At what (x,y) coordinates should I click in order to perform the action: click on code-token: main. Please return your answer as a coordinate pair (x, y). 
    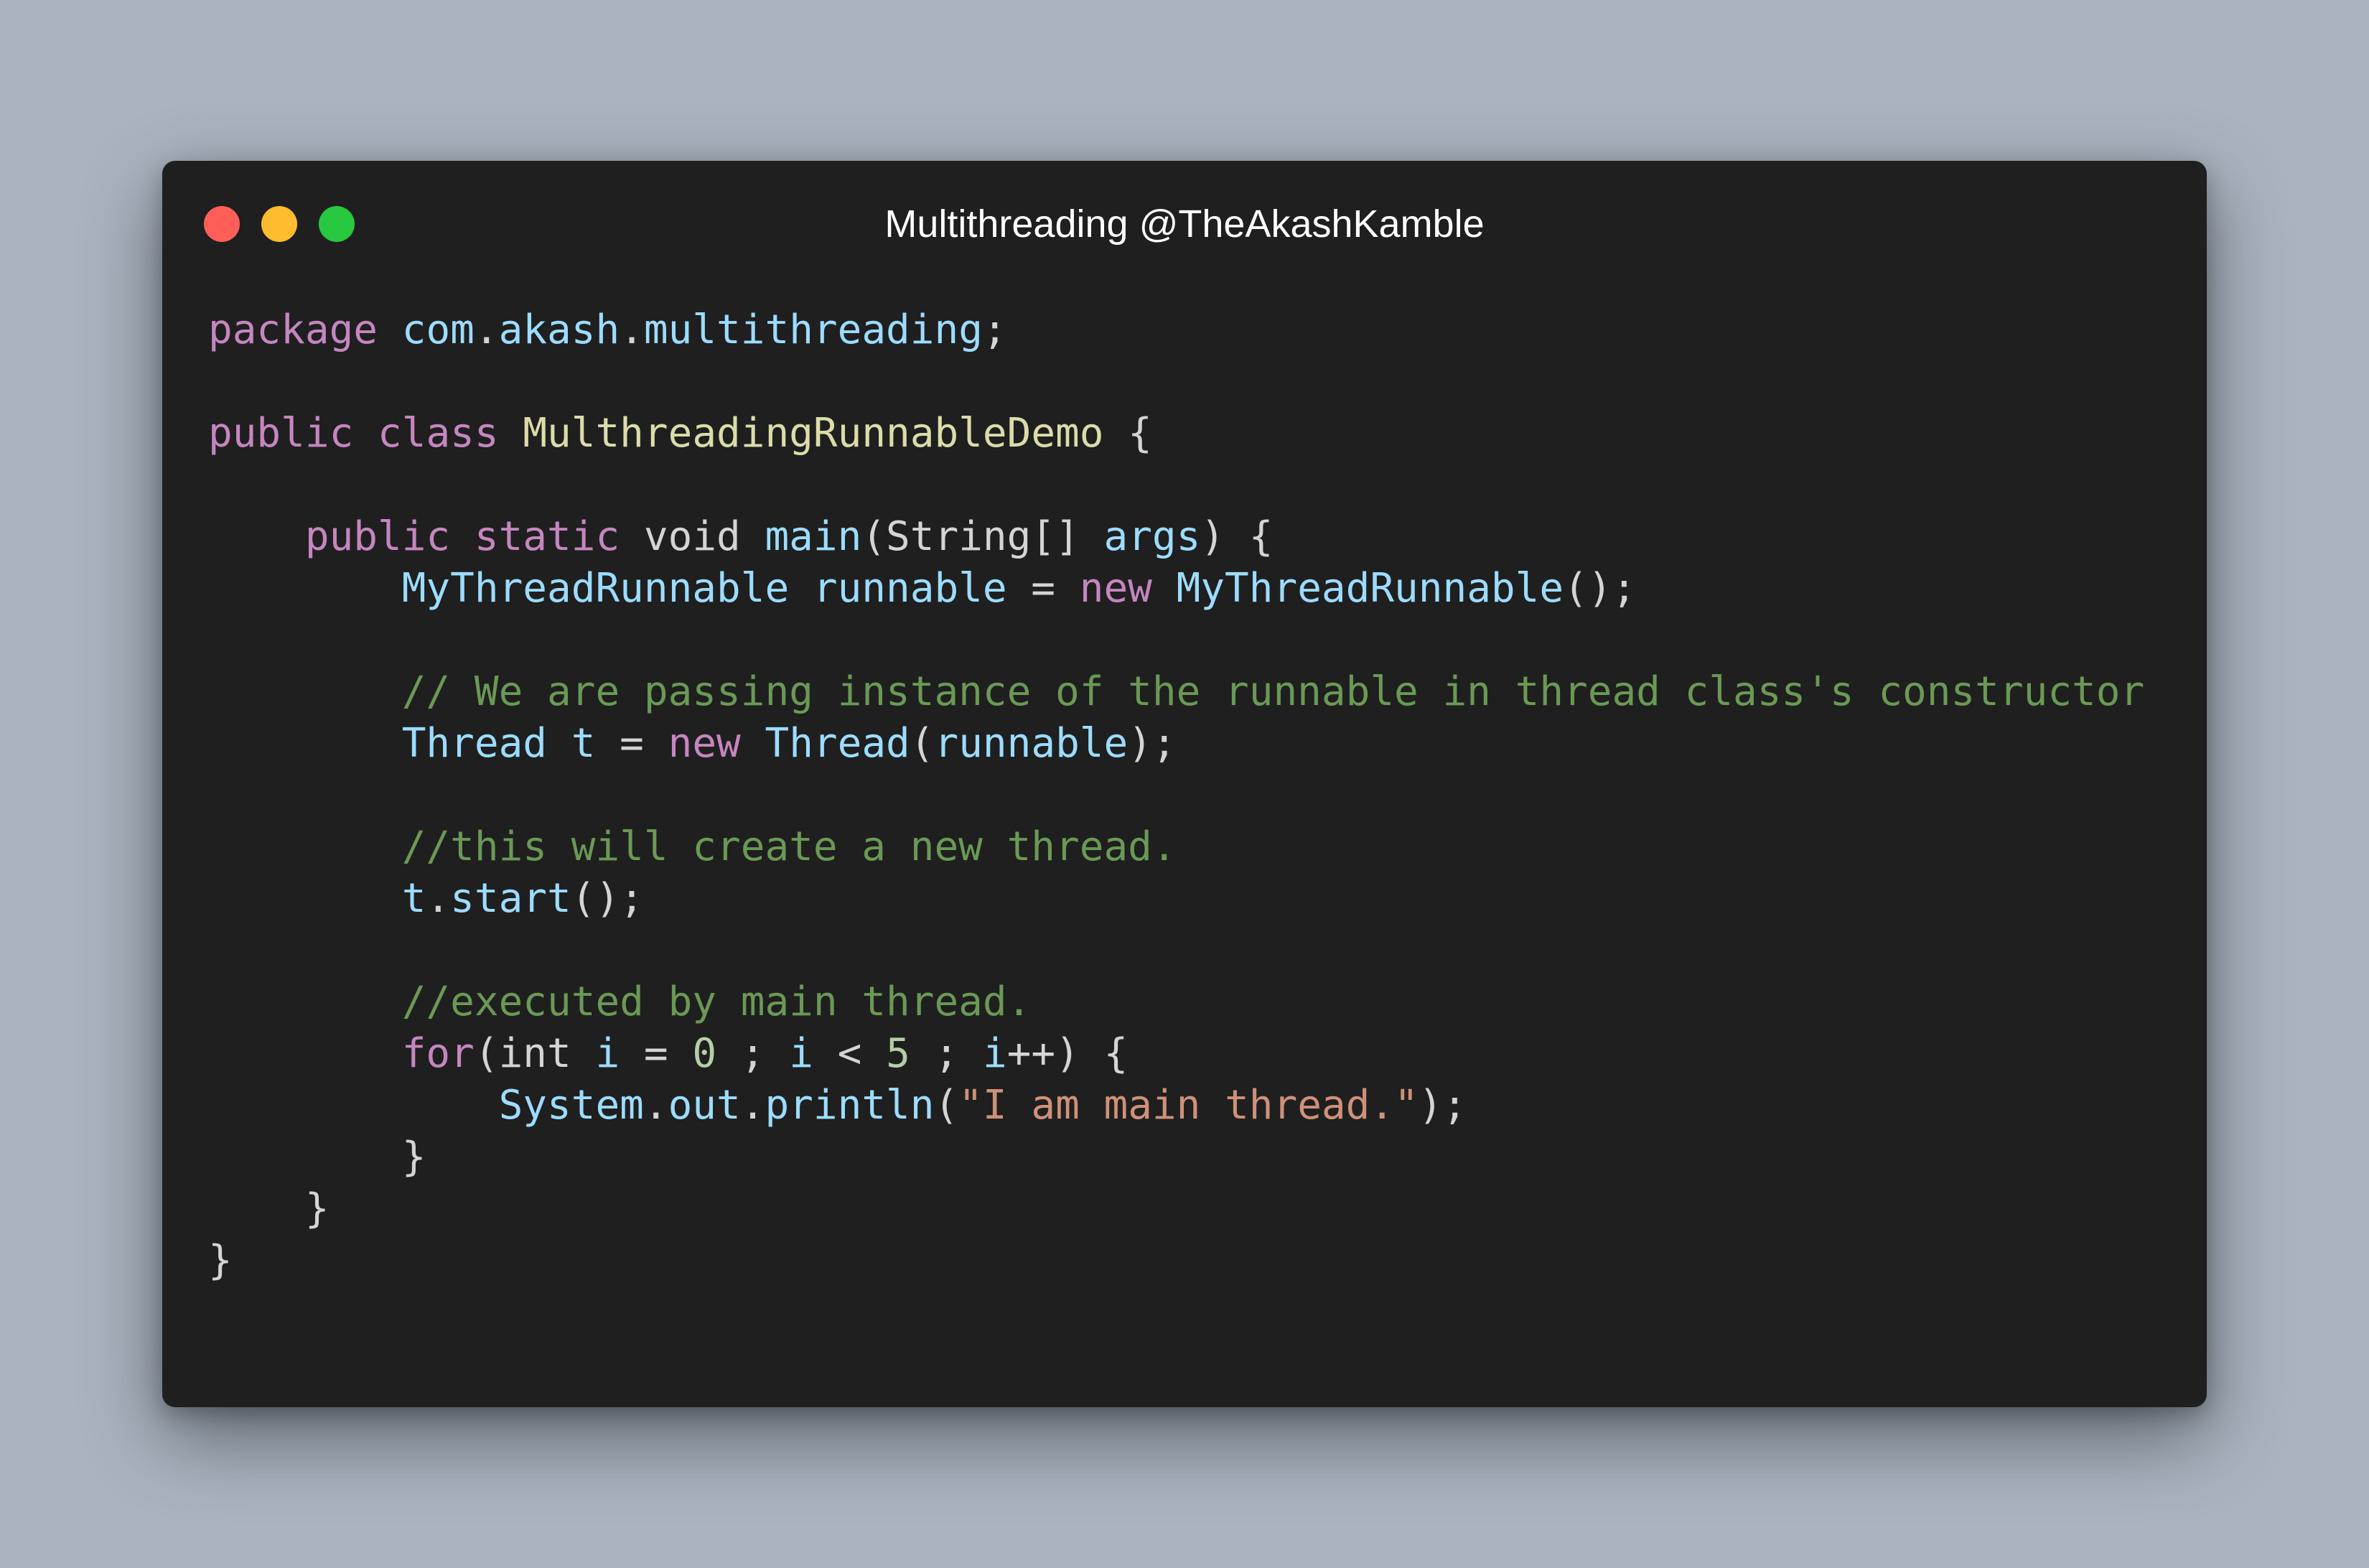
    Looking at the image, I should click on (814, 536).